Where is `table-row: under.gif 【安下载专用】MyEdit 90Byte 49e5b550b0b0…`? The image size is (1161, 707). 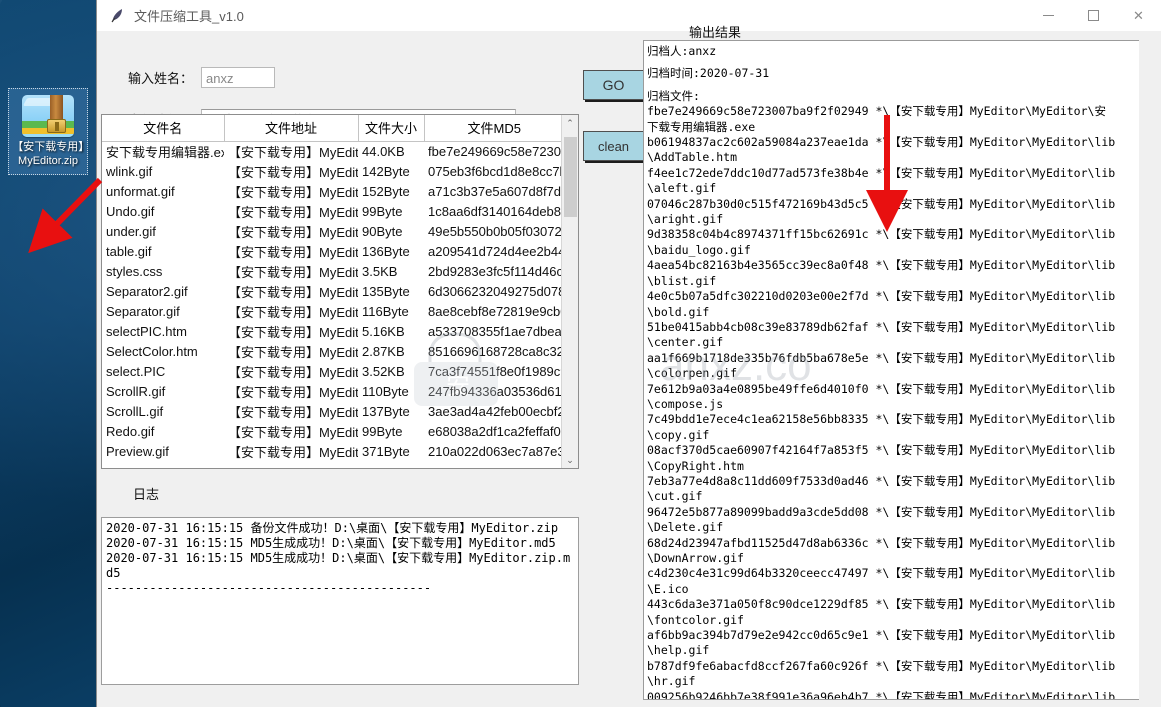
table-row: under.gif 【安下载专用】MyEdit 90Byte 49e5b550b0b0… is located at coordinates (331, 231).